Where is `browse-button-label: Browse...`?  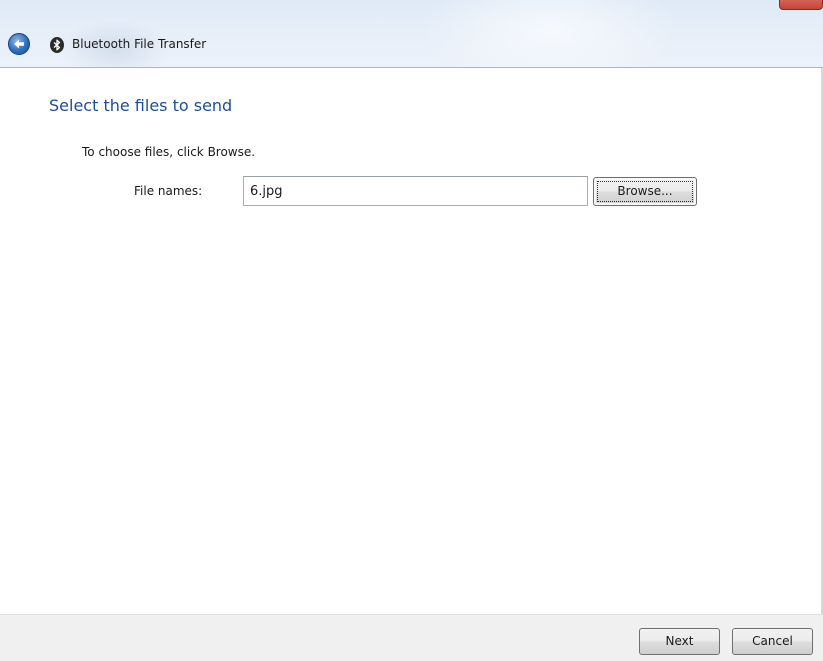 browse-button-label: Browse... is located at coordinates (645, 191).